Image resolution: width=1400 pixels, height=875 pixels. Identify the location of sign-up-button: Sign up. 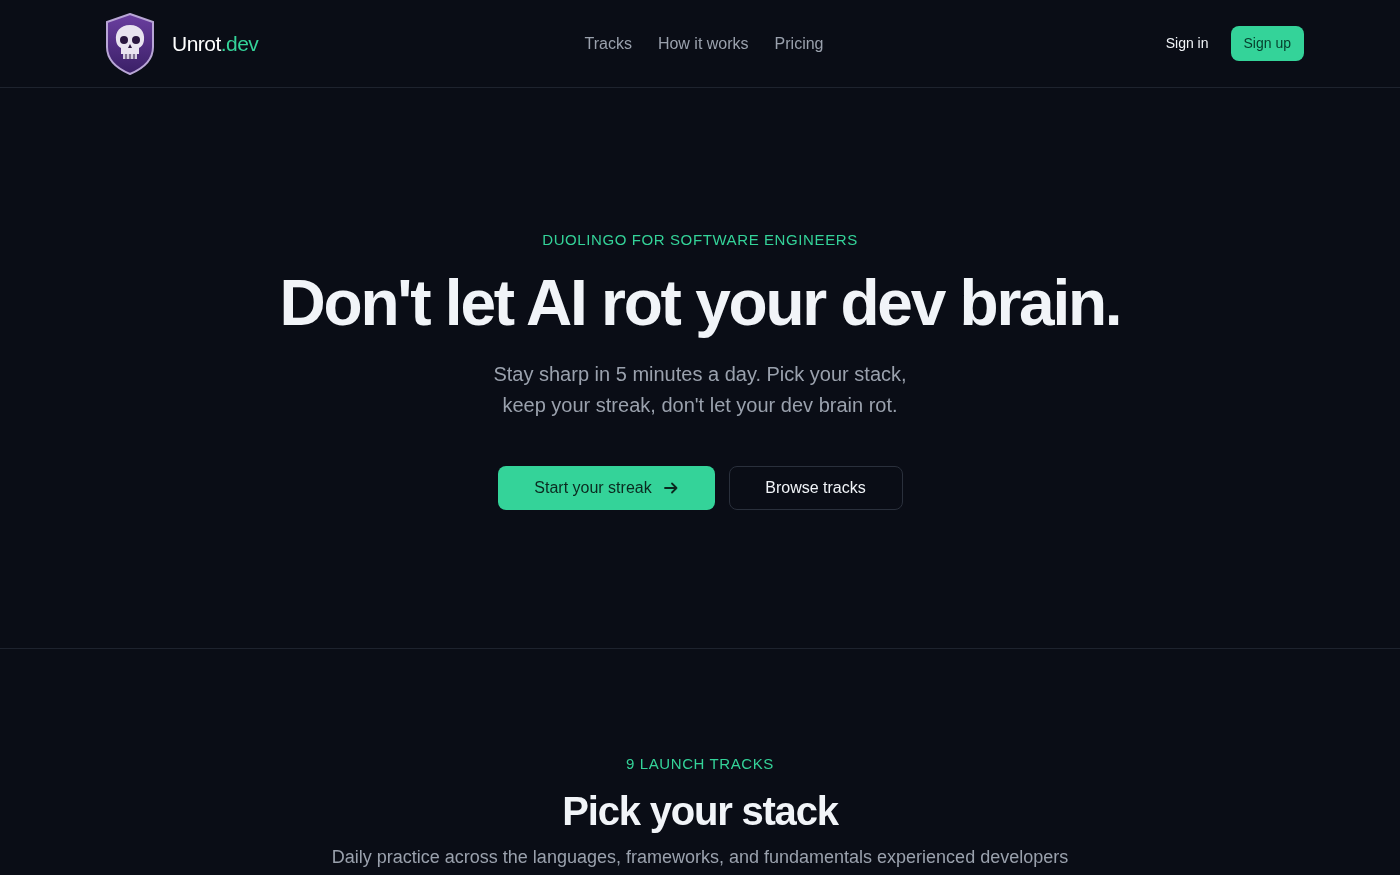
(1267, 43).